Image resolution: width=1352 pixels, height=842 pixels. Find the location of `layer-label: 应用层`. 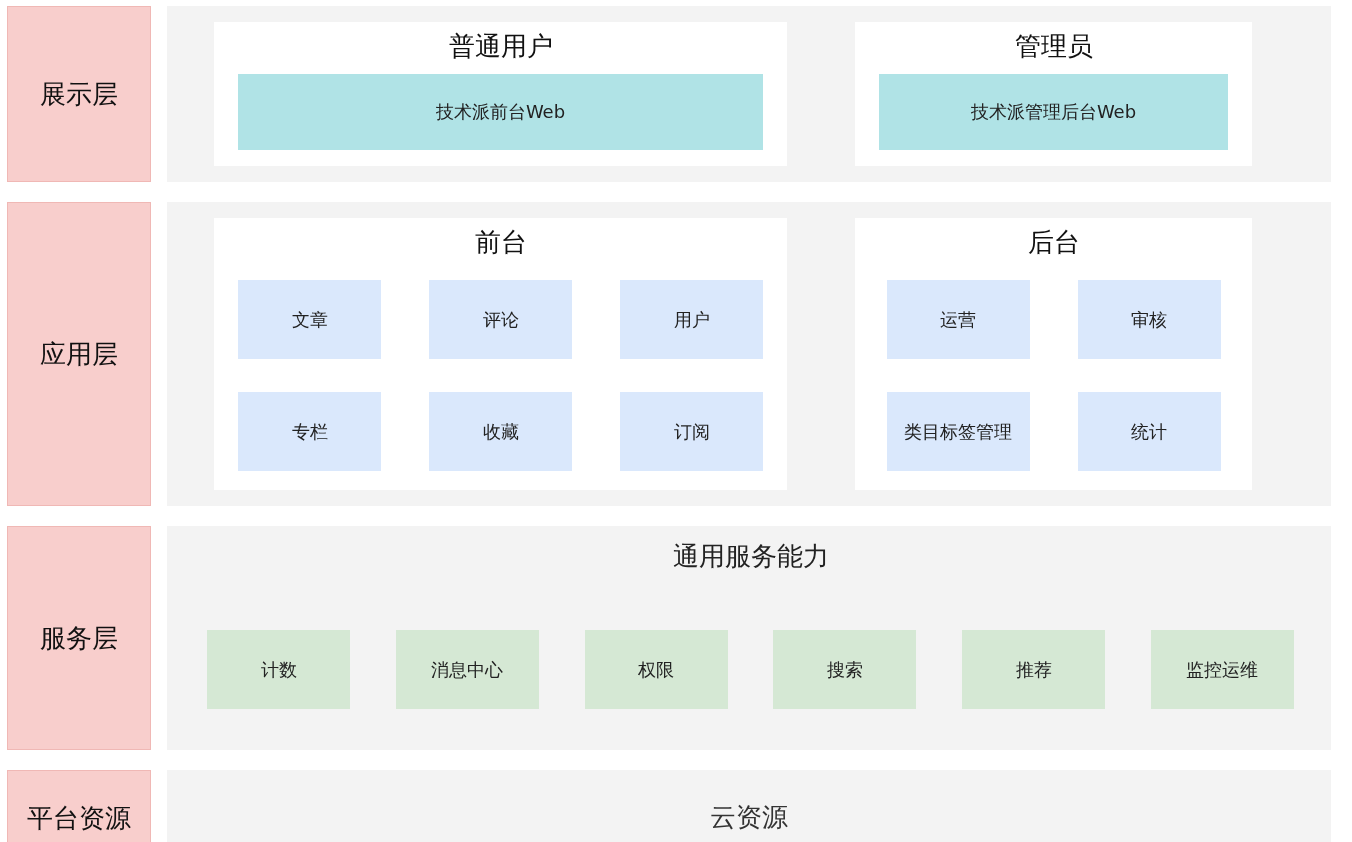

layer-label: 应用层 is located at coordinates (79, 354).